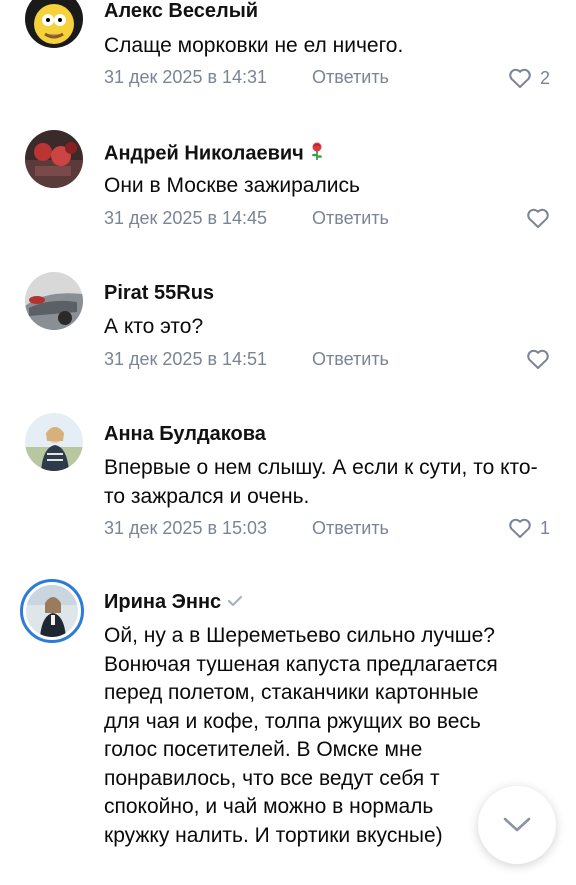 The height and width of the screenshot is (885, 576). Describe the element at coordinates (154, 326) in the screenshot. I see `comment-text: А кто это?` at that location.